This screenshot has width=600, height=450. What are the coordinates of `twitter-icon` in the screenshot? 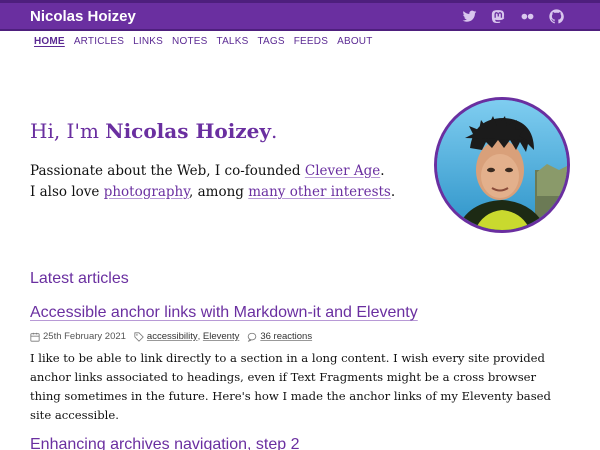 It's located at (469, 16).